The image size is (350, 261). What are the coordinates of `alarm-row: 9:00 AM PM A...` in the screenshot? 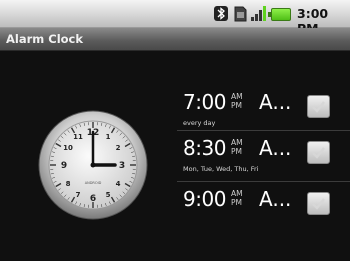 It's located at (263, 211).